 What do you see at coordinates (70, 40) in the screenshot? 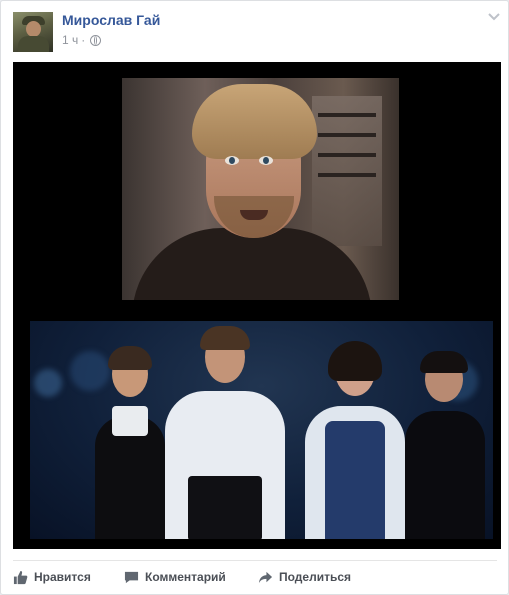
I see `post-timestamp: 1 ч` at bounding box center [70, 40].